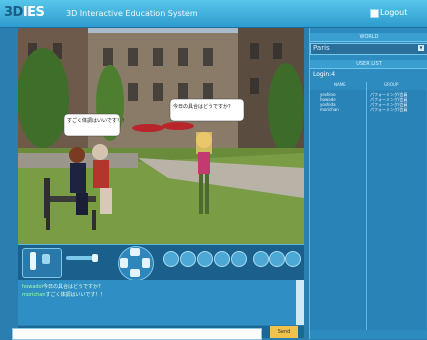  What do you see at coordinates (75, 295) in the screenshot?
I see `chat-text: すごく体調はいいです！！` at bounding box center [75, 295].